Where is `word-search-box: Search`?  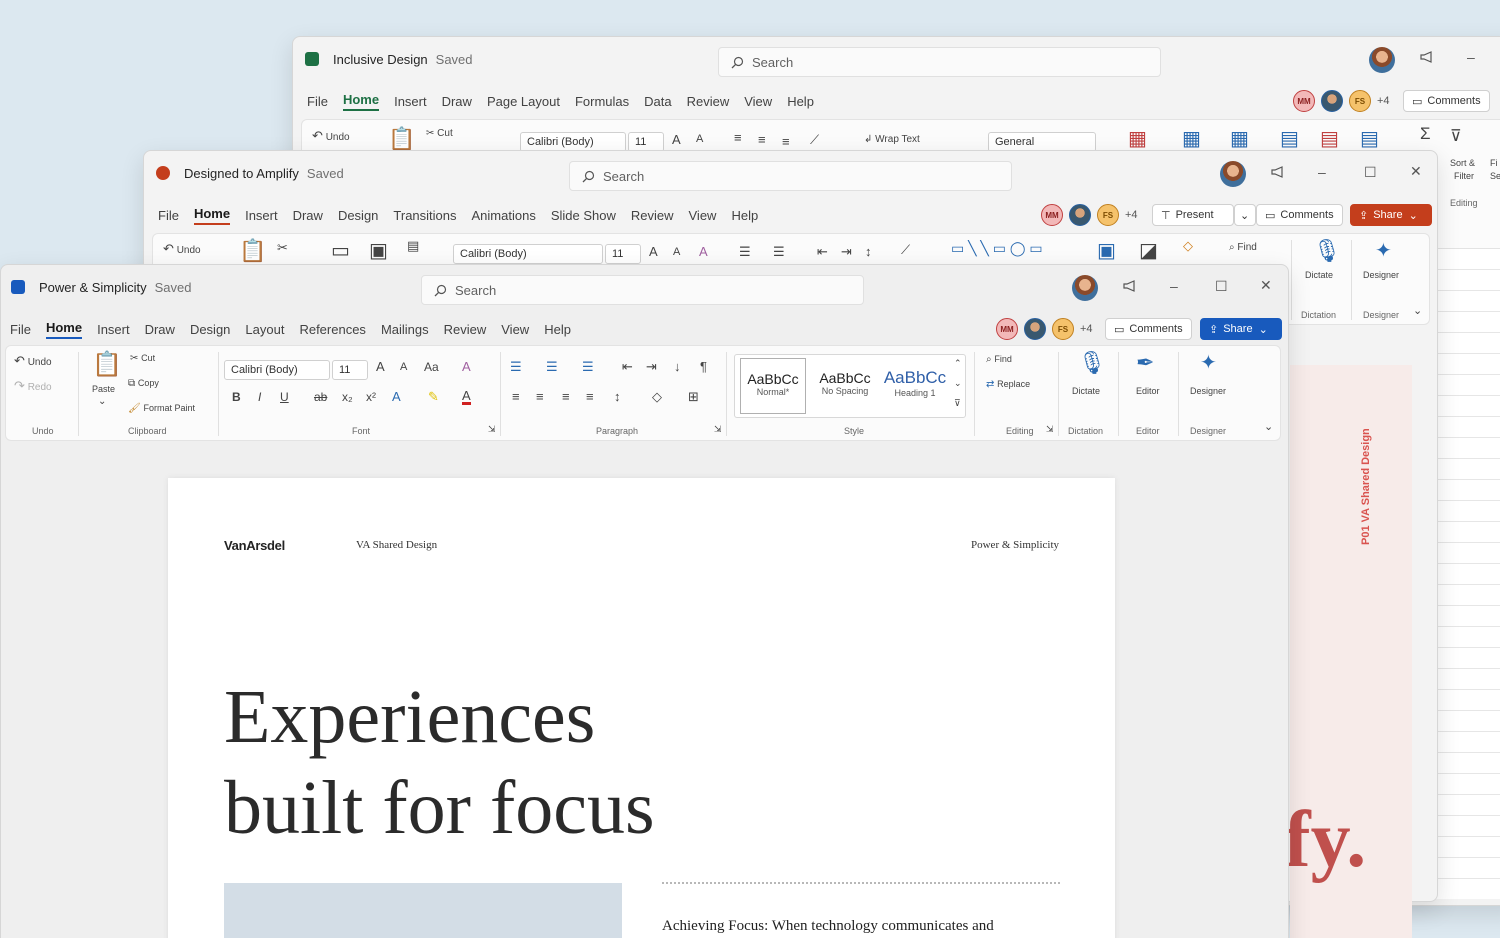 word-search-box: Search is located at coordinates (642, 290).